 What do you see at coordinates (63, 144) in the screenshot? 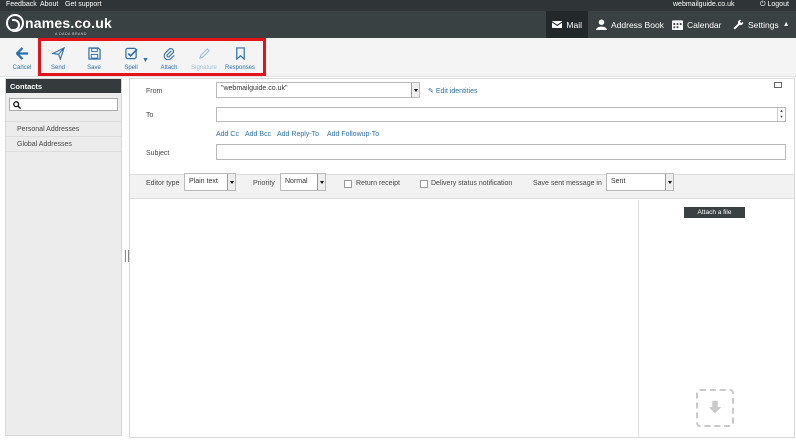
I see `contacts-group-global: Global Addresses` at bounding box center [63, 144].